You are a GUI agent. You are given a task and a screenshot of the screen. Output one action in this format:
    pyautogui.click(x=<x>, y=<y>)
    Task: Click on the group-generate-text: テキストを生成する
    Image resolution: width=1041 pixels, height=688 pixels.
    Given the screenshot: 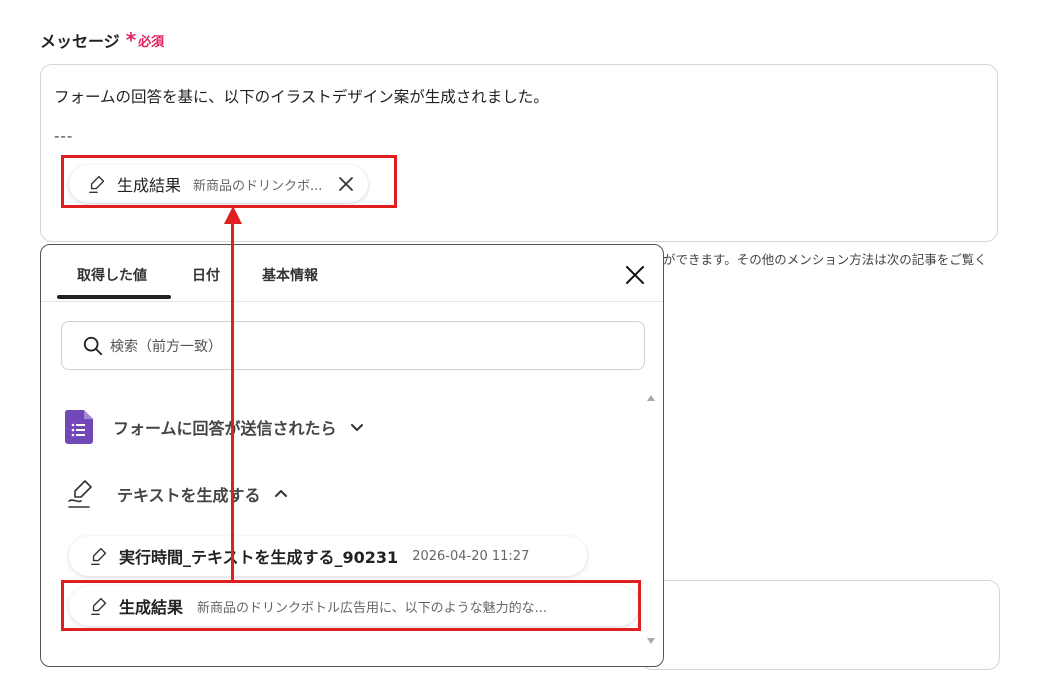 What is the action you would take?
    pyautogui.click(x=177, y=494)
    